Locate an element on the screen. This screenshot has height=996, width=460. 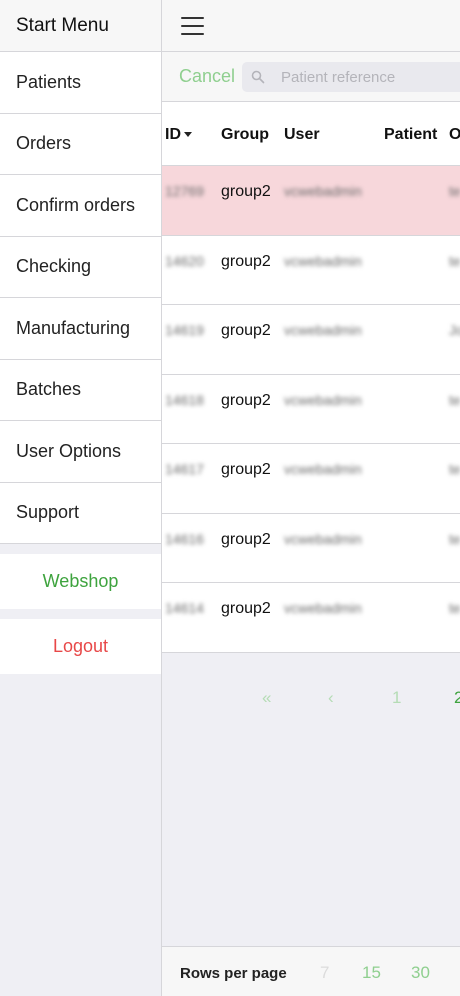
cell-id: 12769 is located at coordinates (184, 191).